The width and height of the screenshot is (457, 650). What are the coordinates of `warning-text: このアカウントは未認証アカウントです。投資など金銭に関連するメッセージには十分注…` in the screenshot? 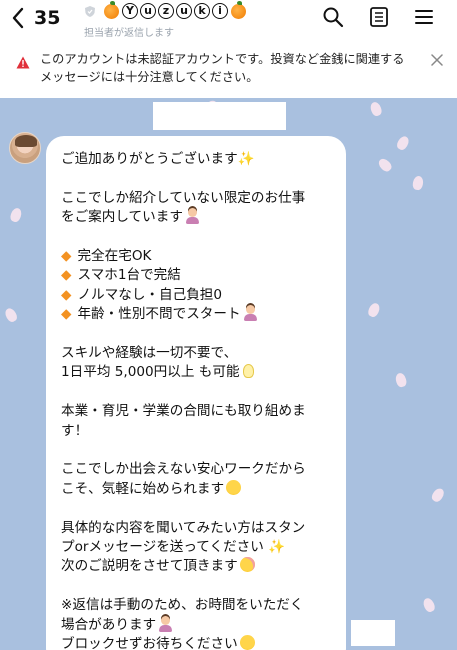 It's located at (222, 68).